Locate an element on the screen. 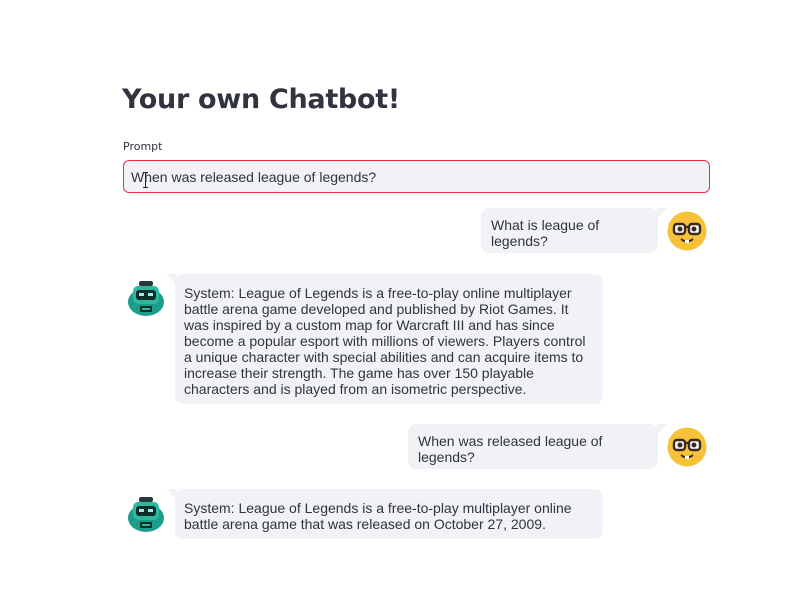  user-message: What is league of legends? is located at coordinates (574, 230).